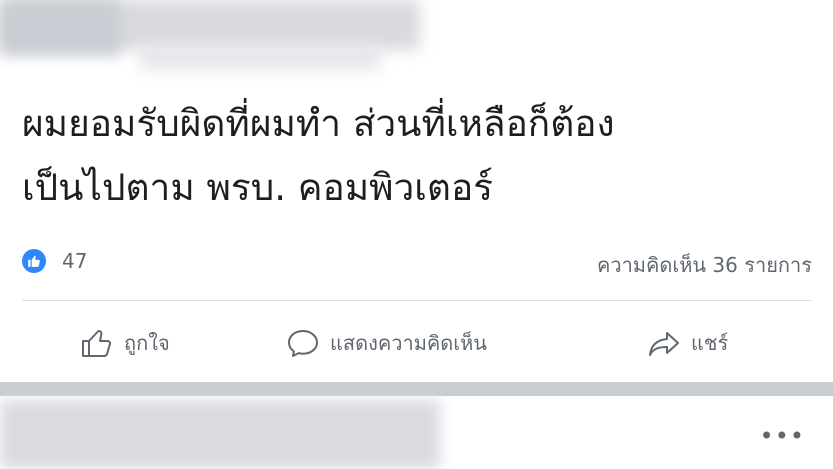 Image resolution: width=833 pixels, height=469 pixels. What do you see at coordinates (258, 187) in the screenshot?
I see `post-text-line-2: เป็นไปตาม พรบ. คอมพิวเตอร์` at bounding box center [258, 187].